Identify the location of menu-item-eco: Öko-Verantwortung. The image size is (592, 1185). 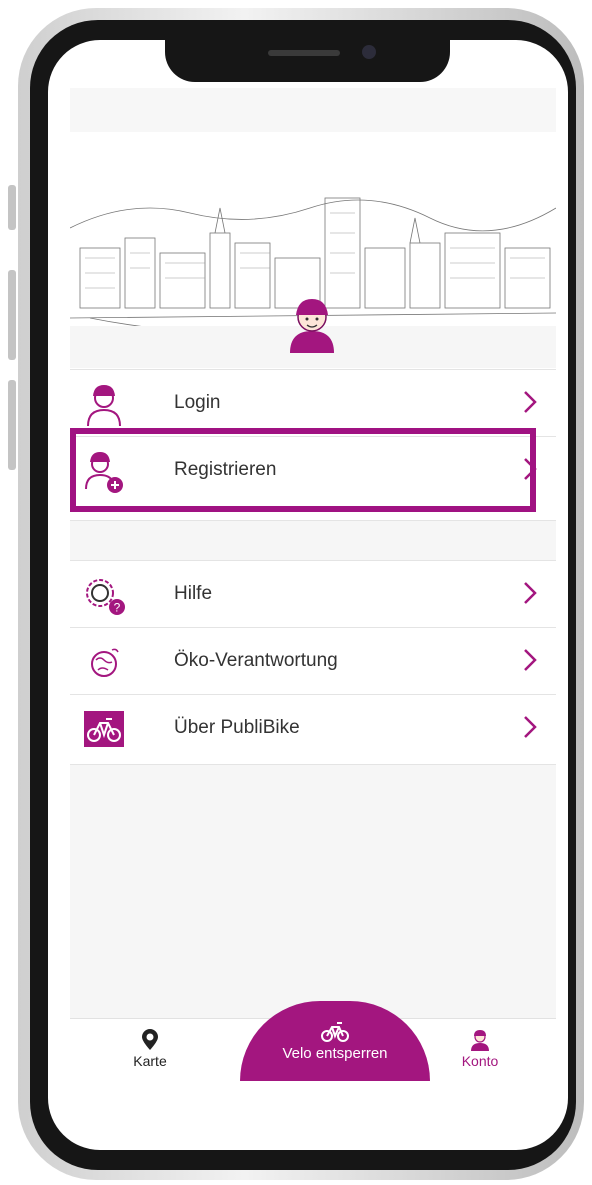
(313, 660).